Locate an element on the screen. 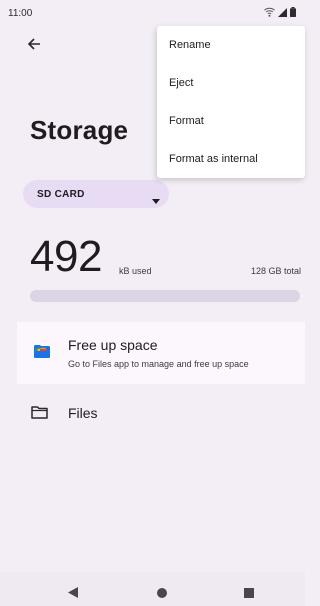 The image size is (320, 606). navigation-bar is located at coordinates (152, 589).